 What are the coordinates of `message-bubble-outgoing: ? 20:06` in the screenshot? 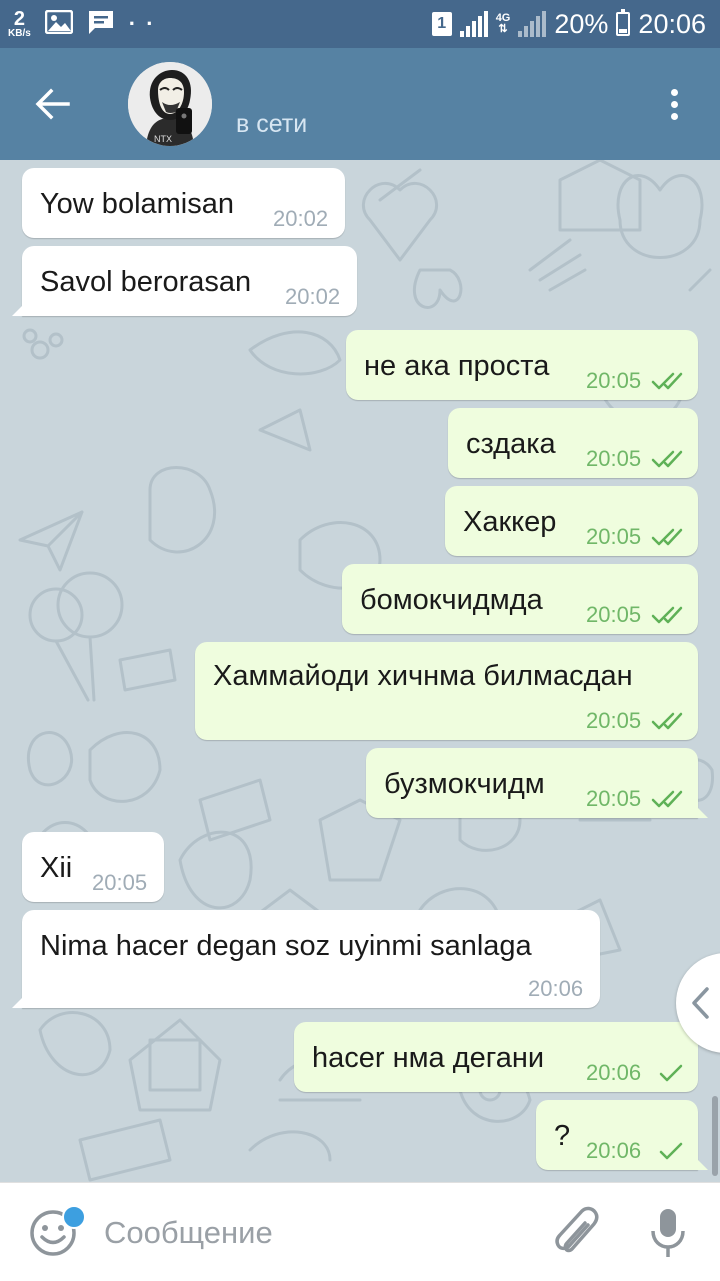 It's located at (622, 1135).